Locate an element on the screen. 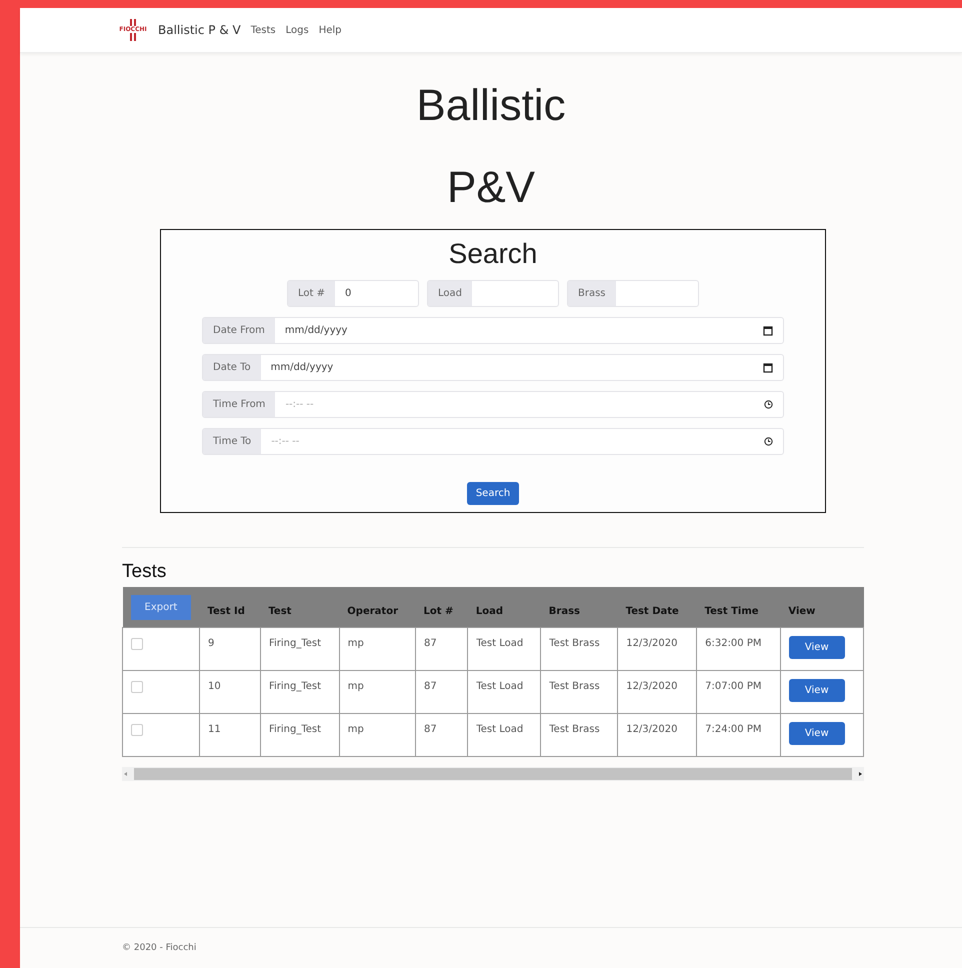  column-header: Load is located at coordinates (504, 607).